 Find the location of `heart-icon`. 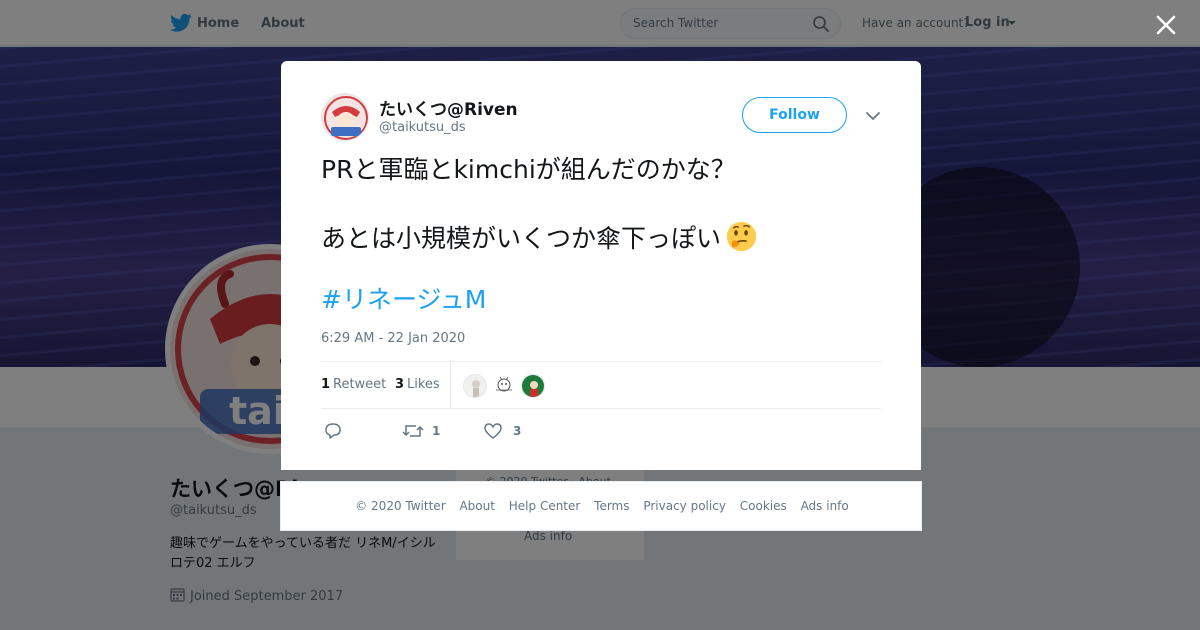

heart-icon is located at coordinates (493, 431).